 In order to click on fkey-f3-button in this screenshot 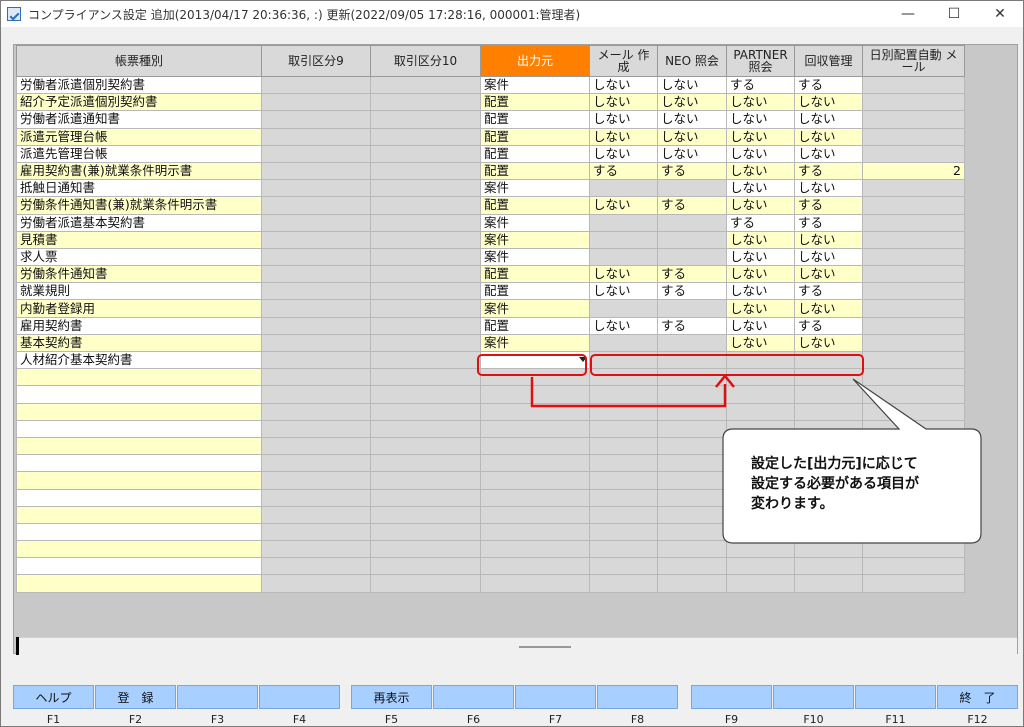, I will do `click(217, 697)`.